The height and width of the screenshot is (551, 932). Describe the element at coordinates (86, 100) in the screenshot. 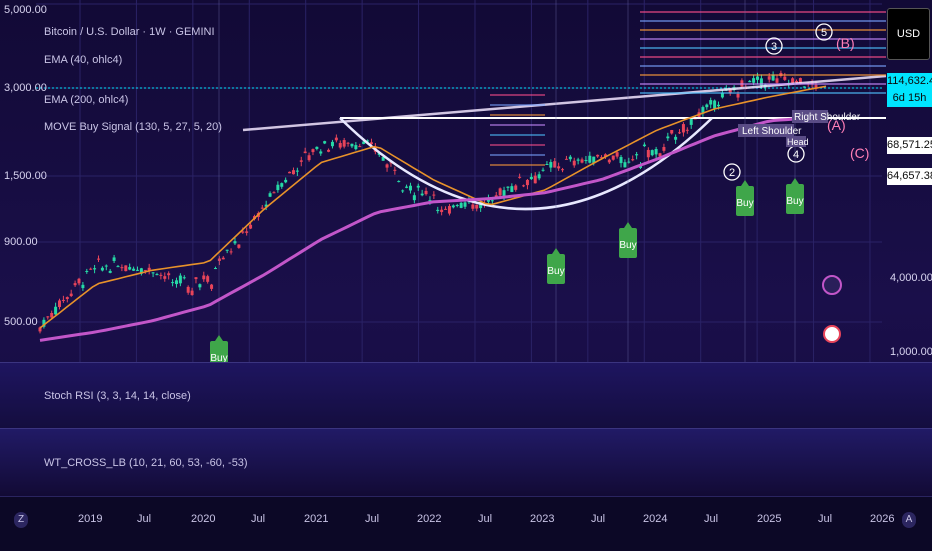

I see `indicator-ema-200: EMA (200, ohlc4)` at that location.